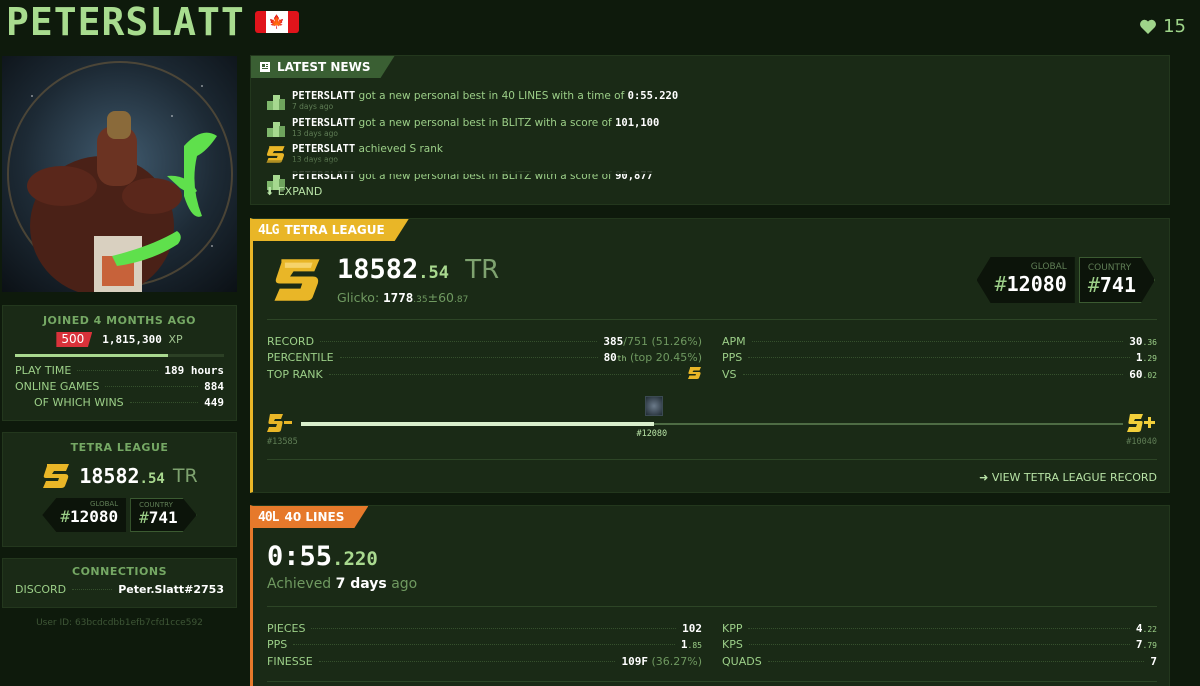 The height and width of the screenshot is (686, 1200). Describe the element at coordinates (276, 22) in the screenshot. I see `canada-flag-icon: 🍁` at that location.